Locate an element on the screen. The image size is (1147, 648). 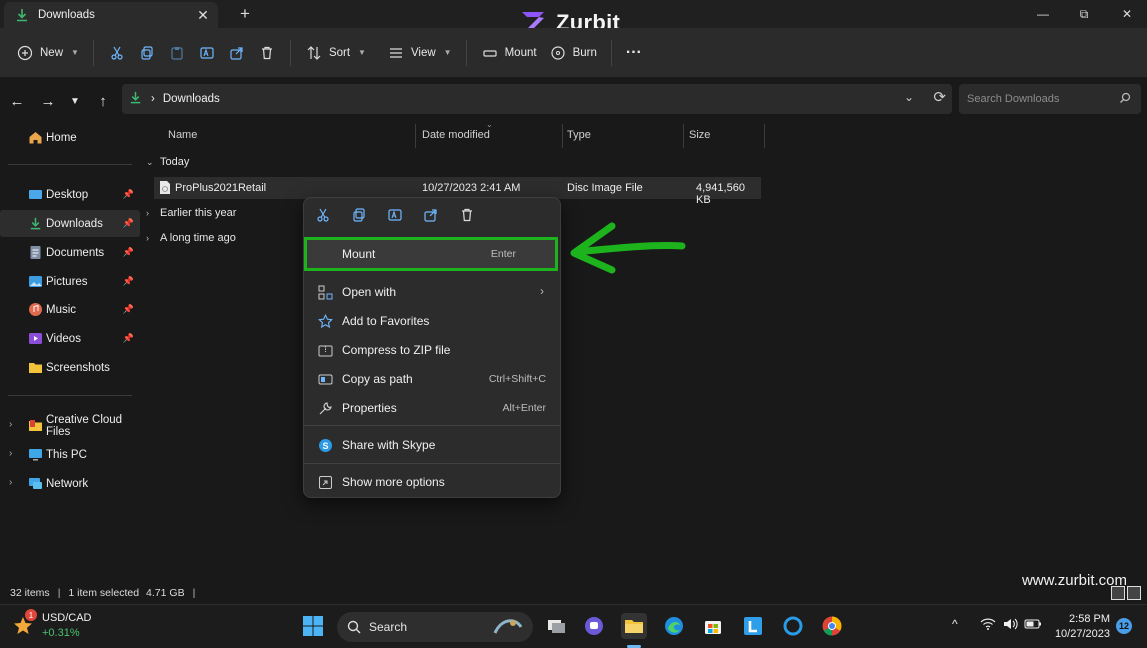
group-label: Today is located at coordinates (175, 162).